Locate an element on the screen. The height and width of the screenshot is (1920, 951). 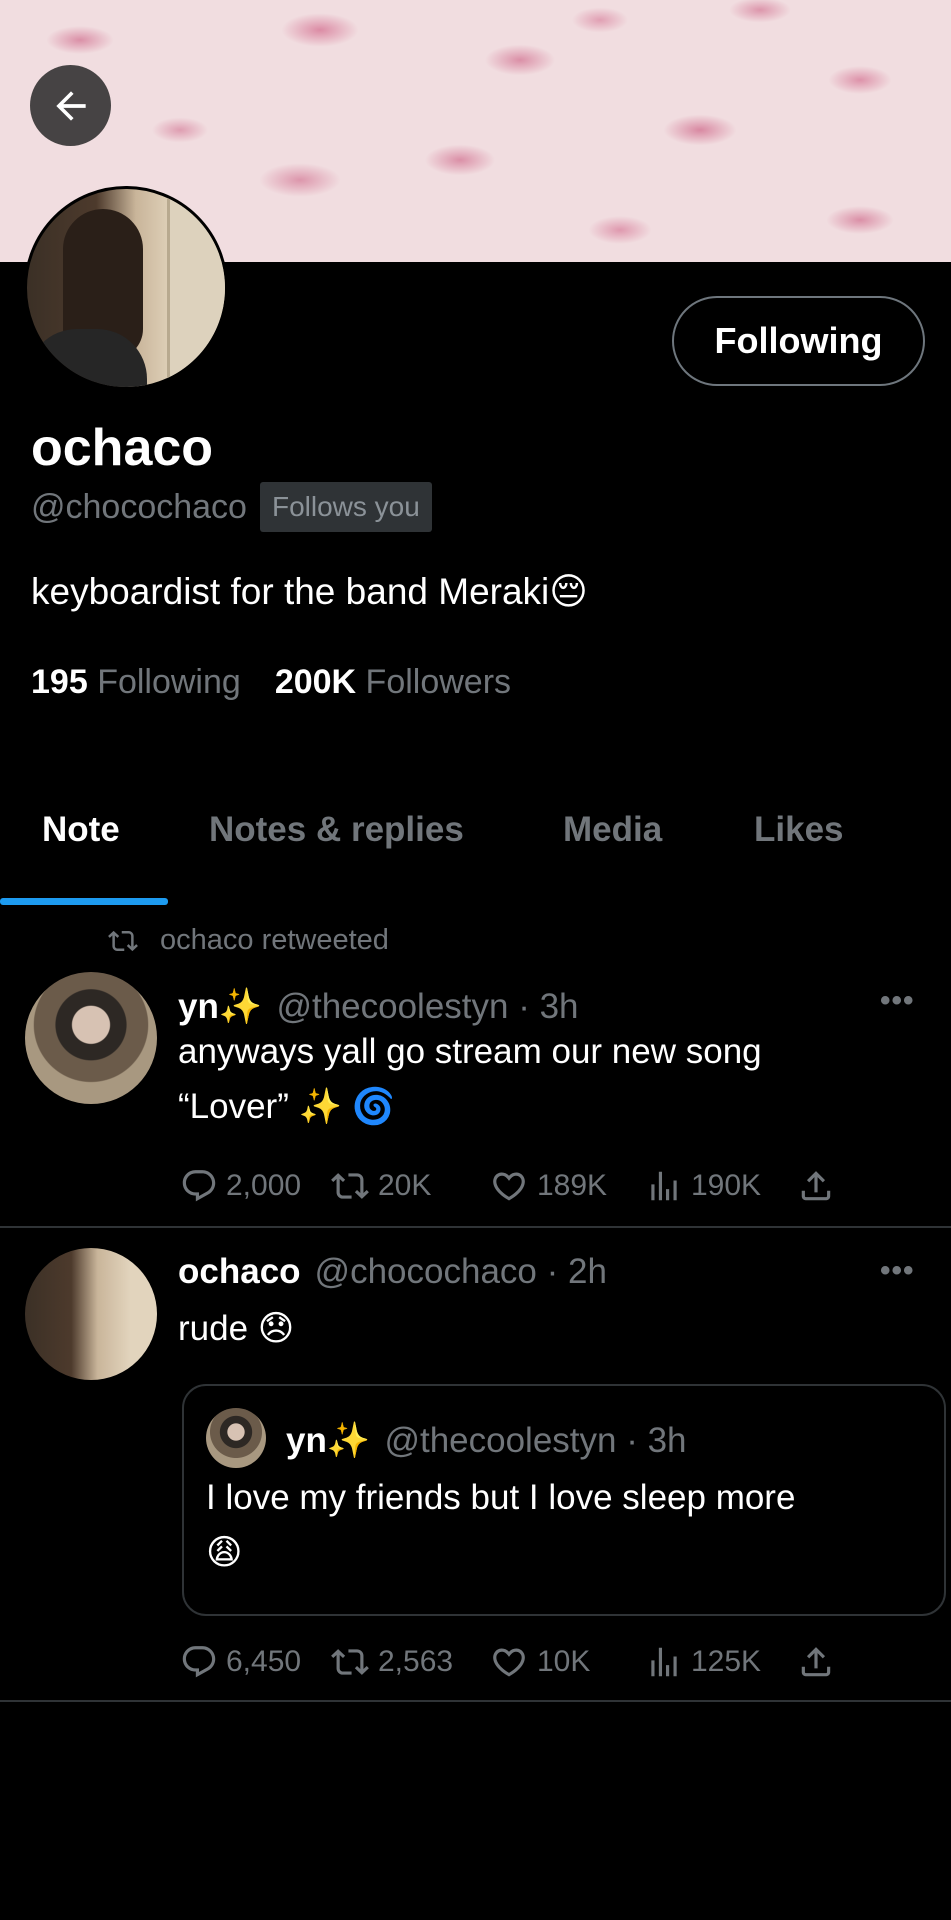
tweet-actions: 2,000 20K 189K 190K is located at coordinates (475, 1186).